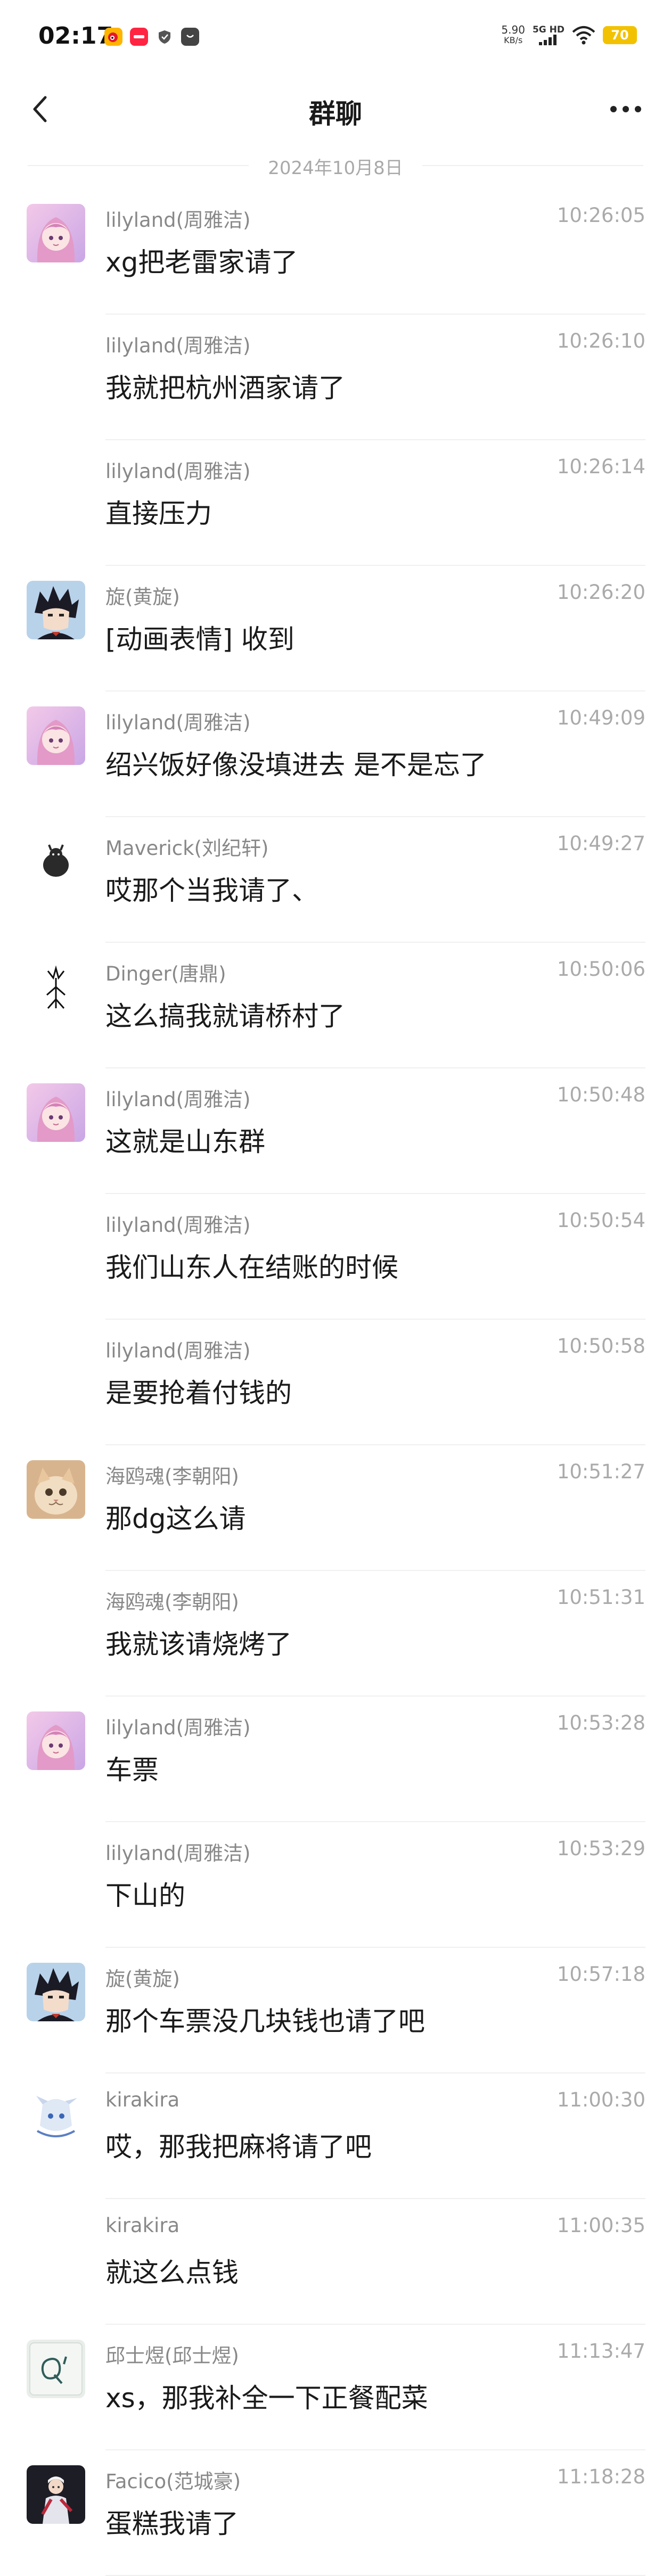  I want to click on red-app-icon, so click(139, 37).